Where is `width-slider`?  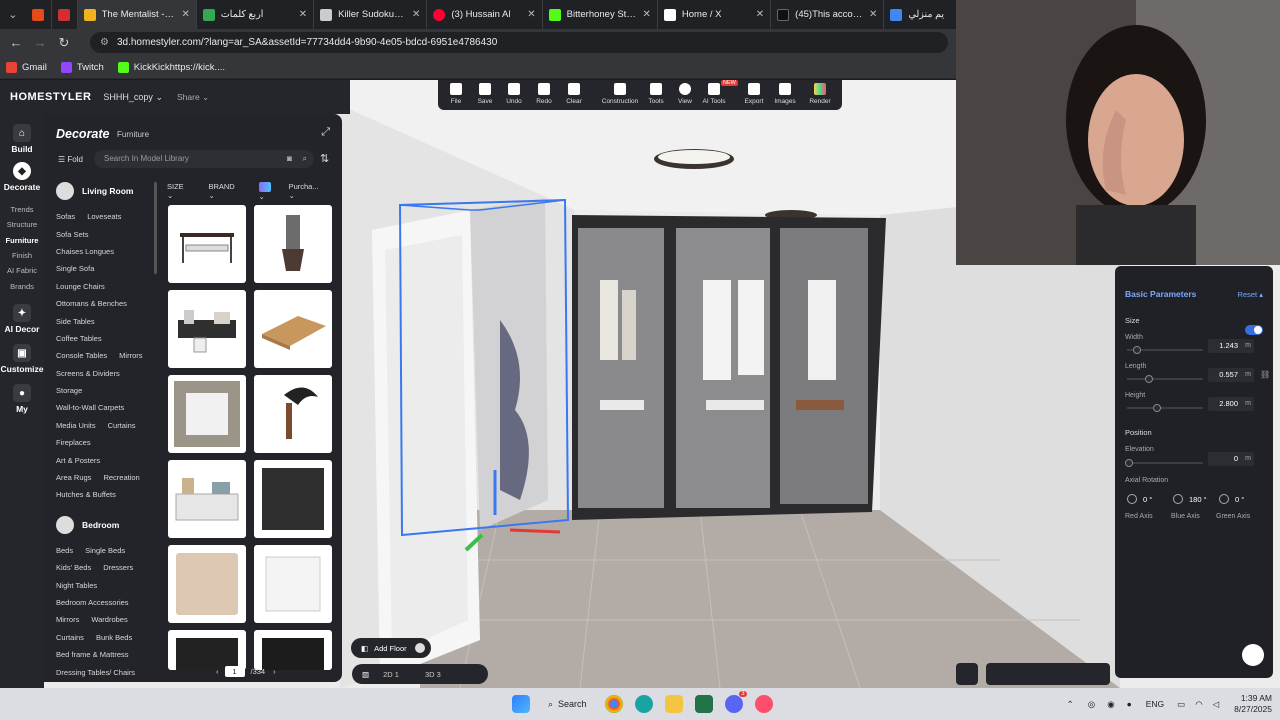
width-slider is located at coordinates (1165, 350).